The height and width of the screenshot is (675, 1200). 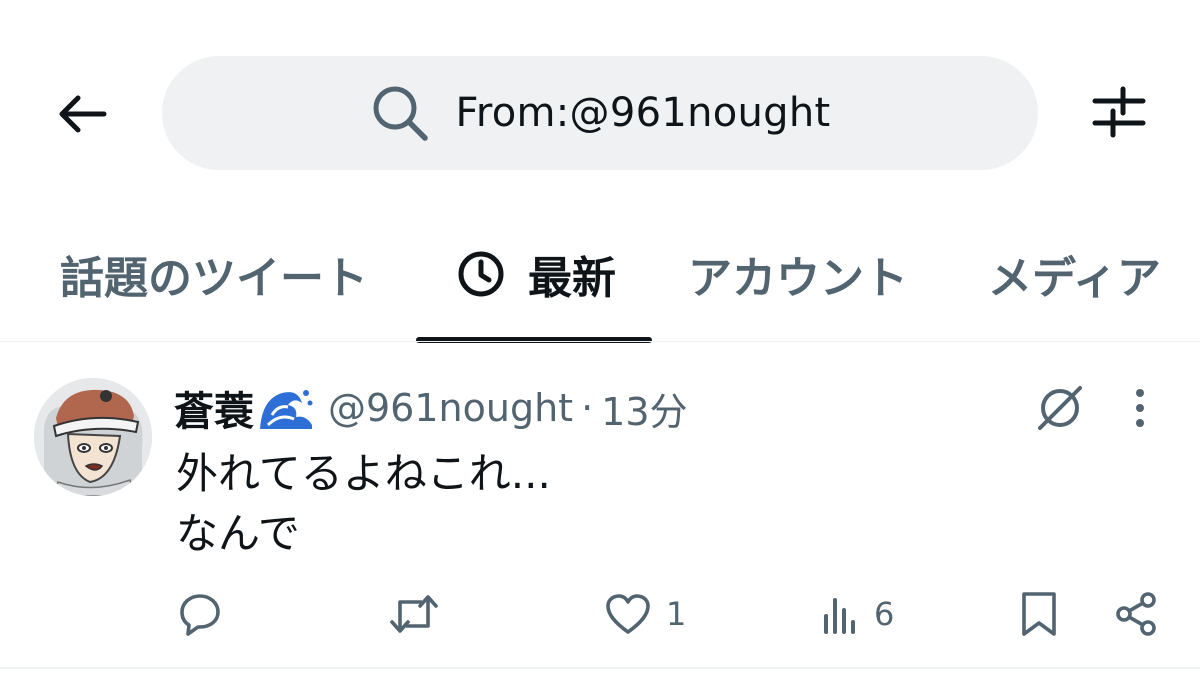 I want to click on share-icon, so click(x=1136, y=614).